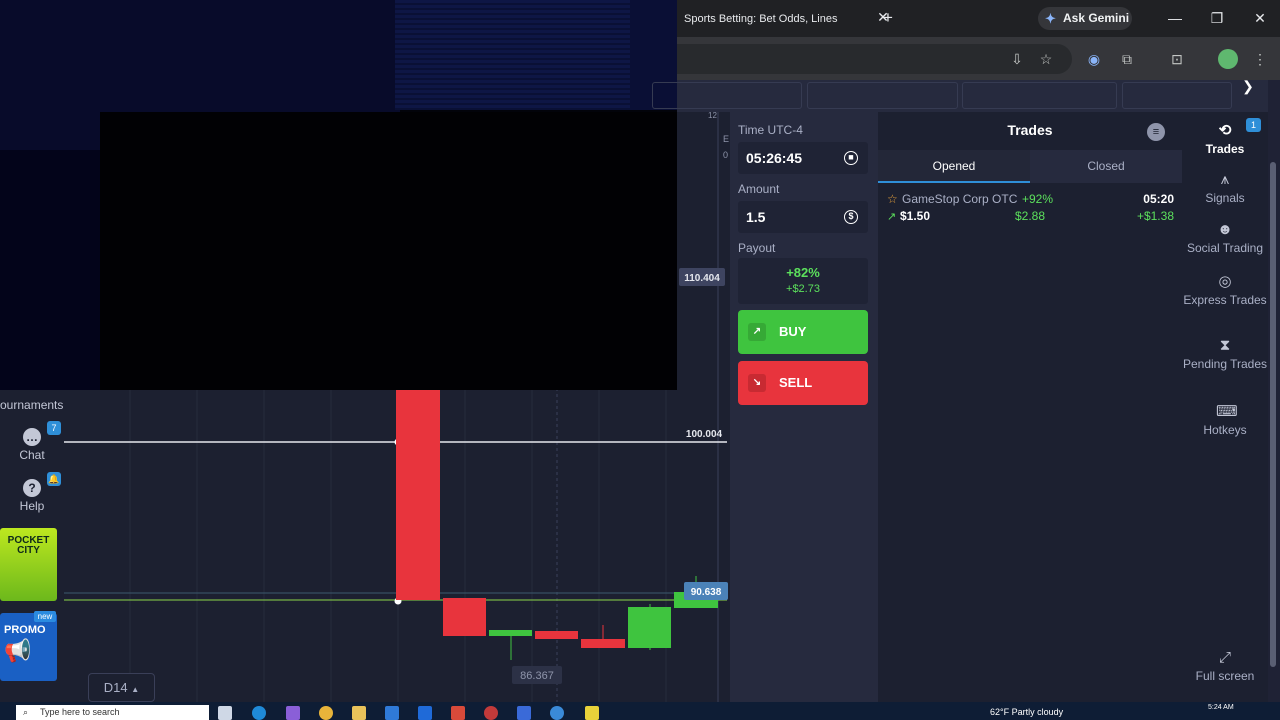 This screenshot has height=720, width=1280. What do you see at coordinates (1017, 59) in the screenshot?
I see `install-app-icon: ⇩` at bounding box center [1017, 59].